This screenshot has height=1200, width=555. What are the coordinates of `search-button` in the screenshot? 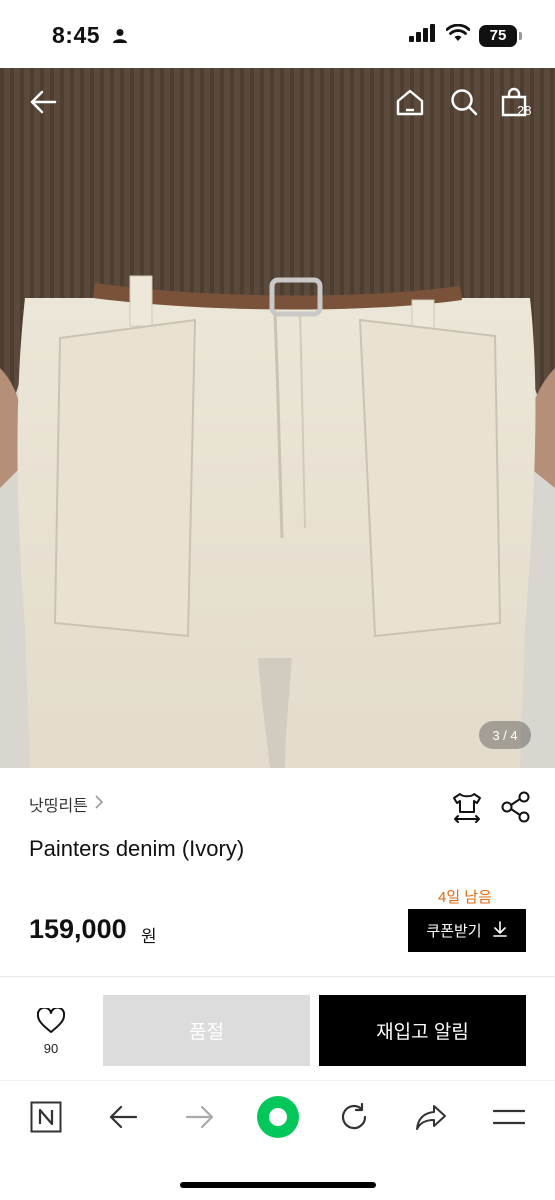 It's located at (464, 104).